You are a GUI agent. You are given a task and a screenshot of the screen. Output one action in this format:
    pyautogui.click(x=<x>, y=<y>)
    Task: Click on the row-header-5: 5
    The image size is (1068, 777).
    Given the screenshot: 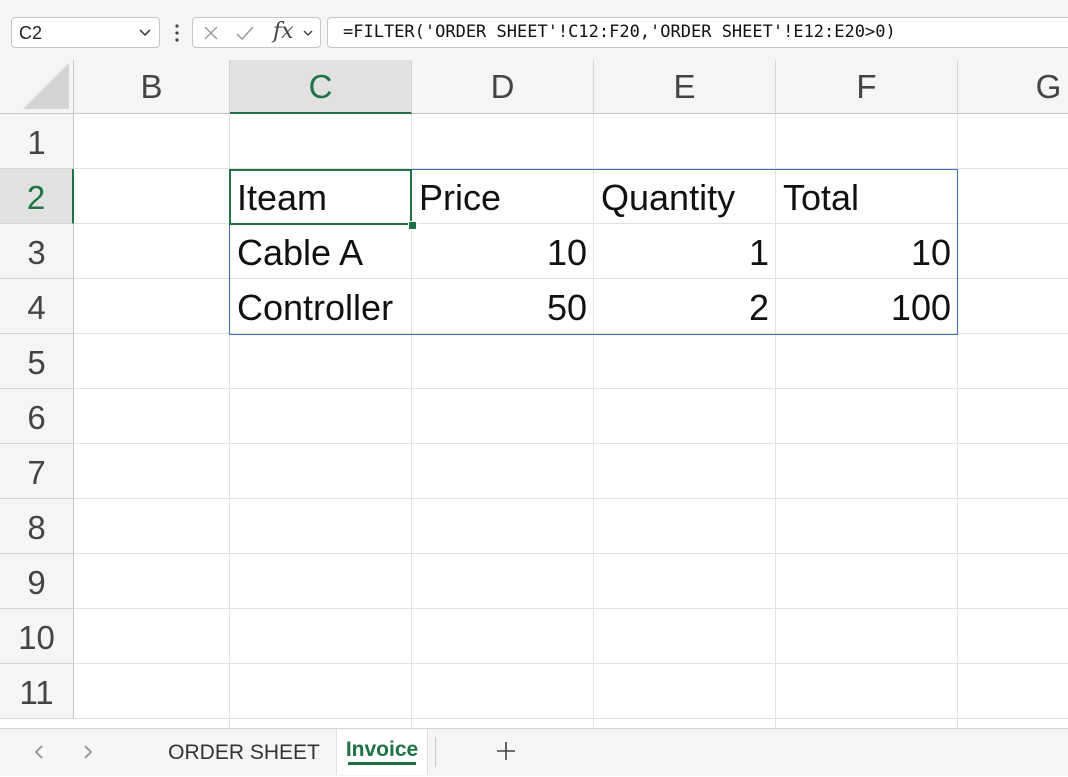 What is the action you would take?
    pyautogui.click(x=37, y=361)
    